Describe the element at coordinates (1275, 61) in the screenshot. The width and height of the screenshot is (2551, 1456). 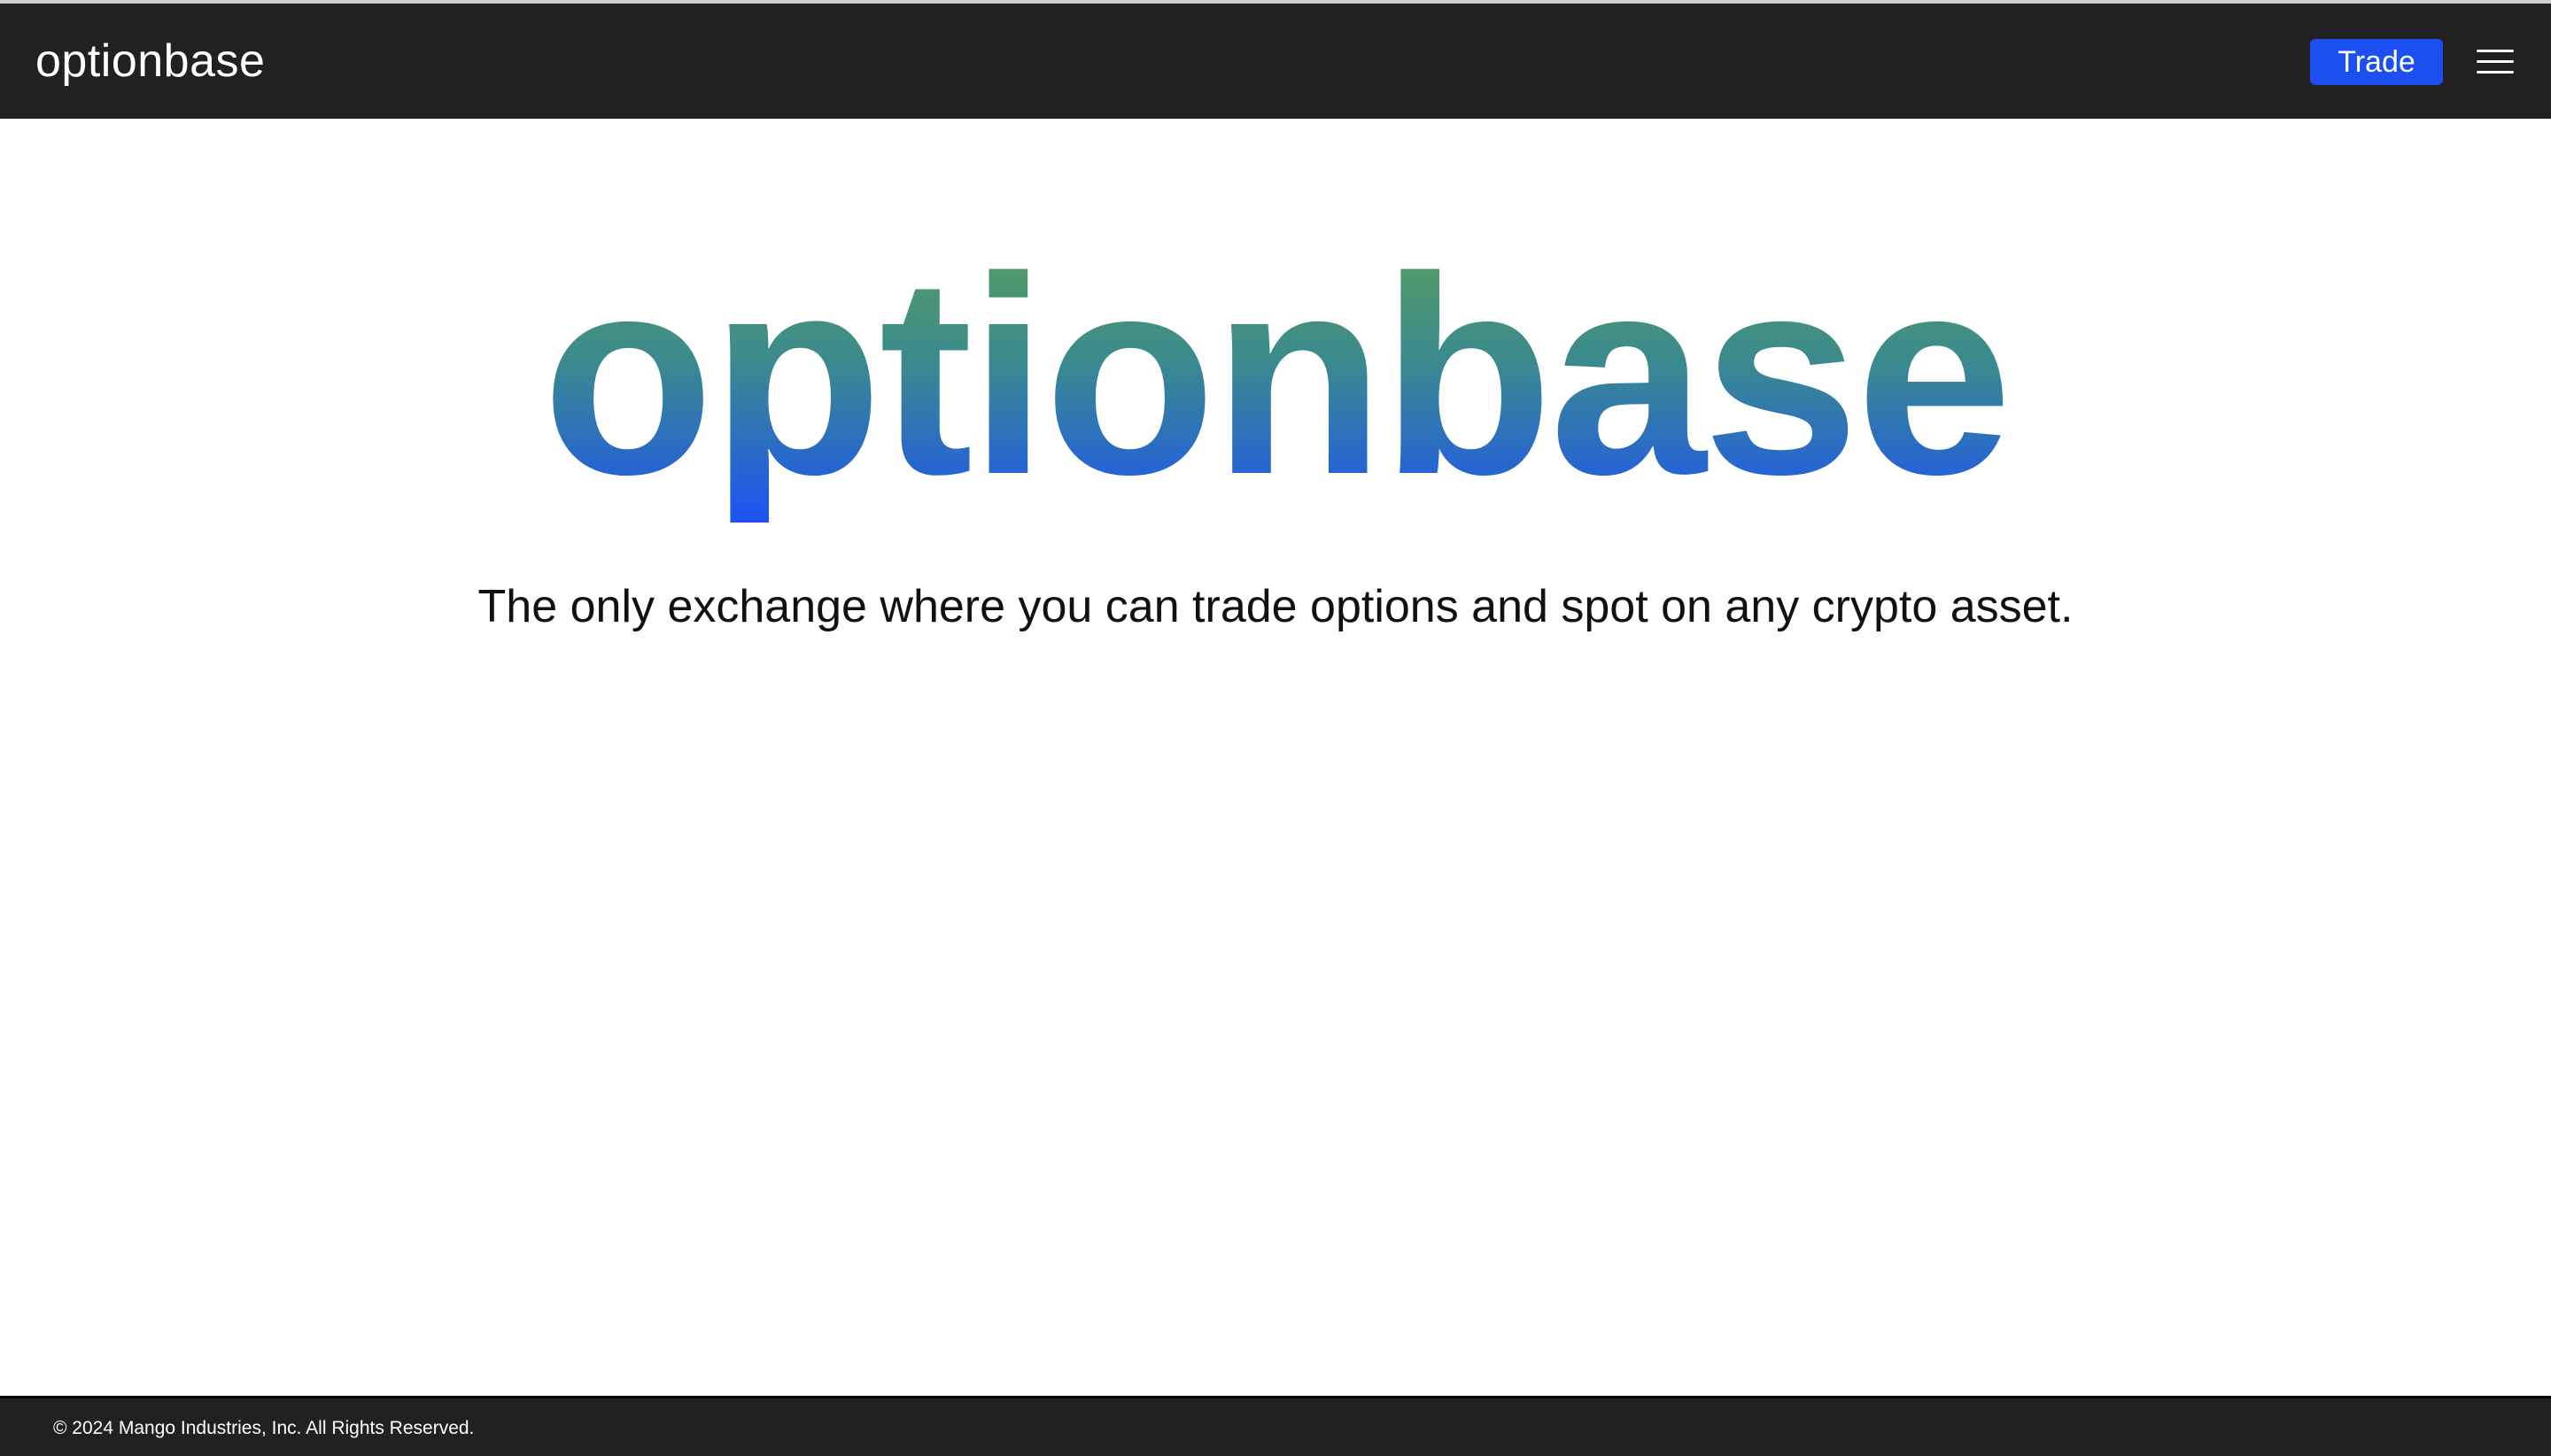
I see `navbar: optionbase Trade` at that location.